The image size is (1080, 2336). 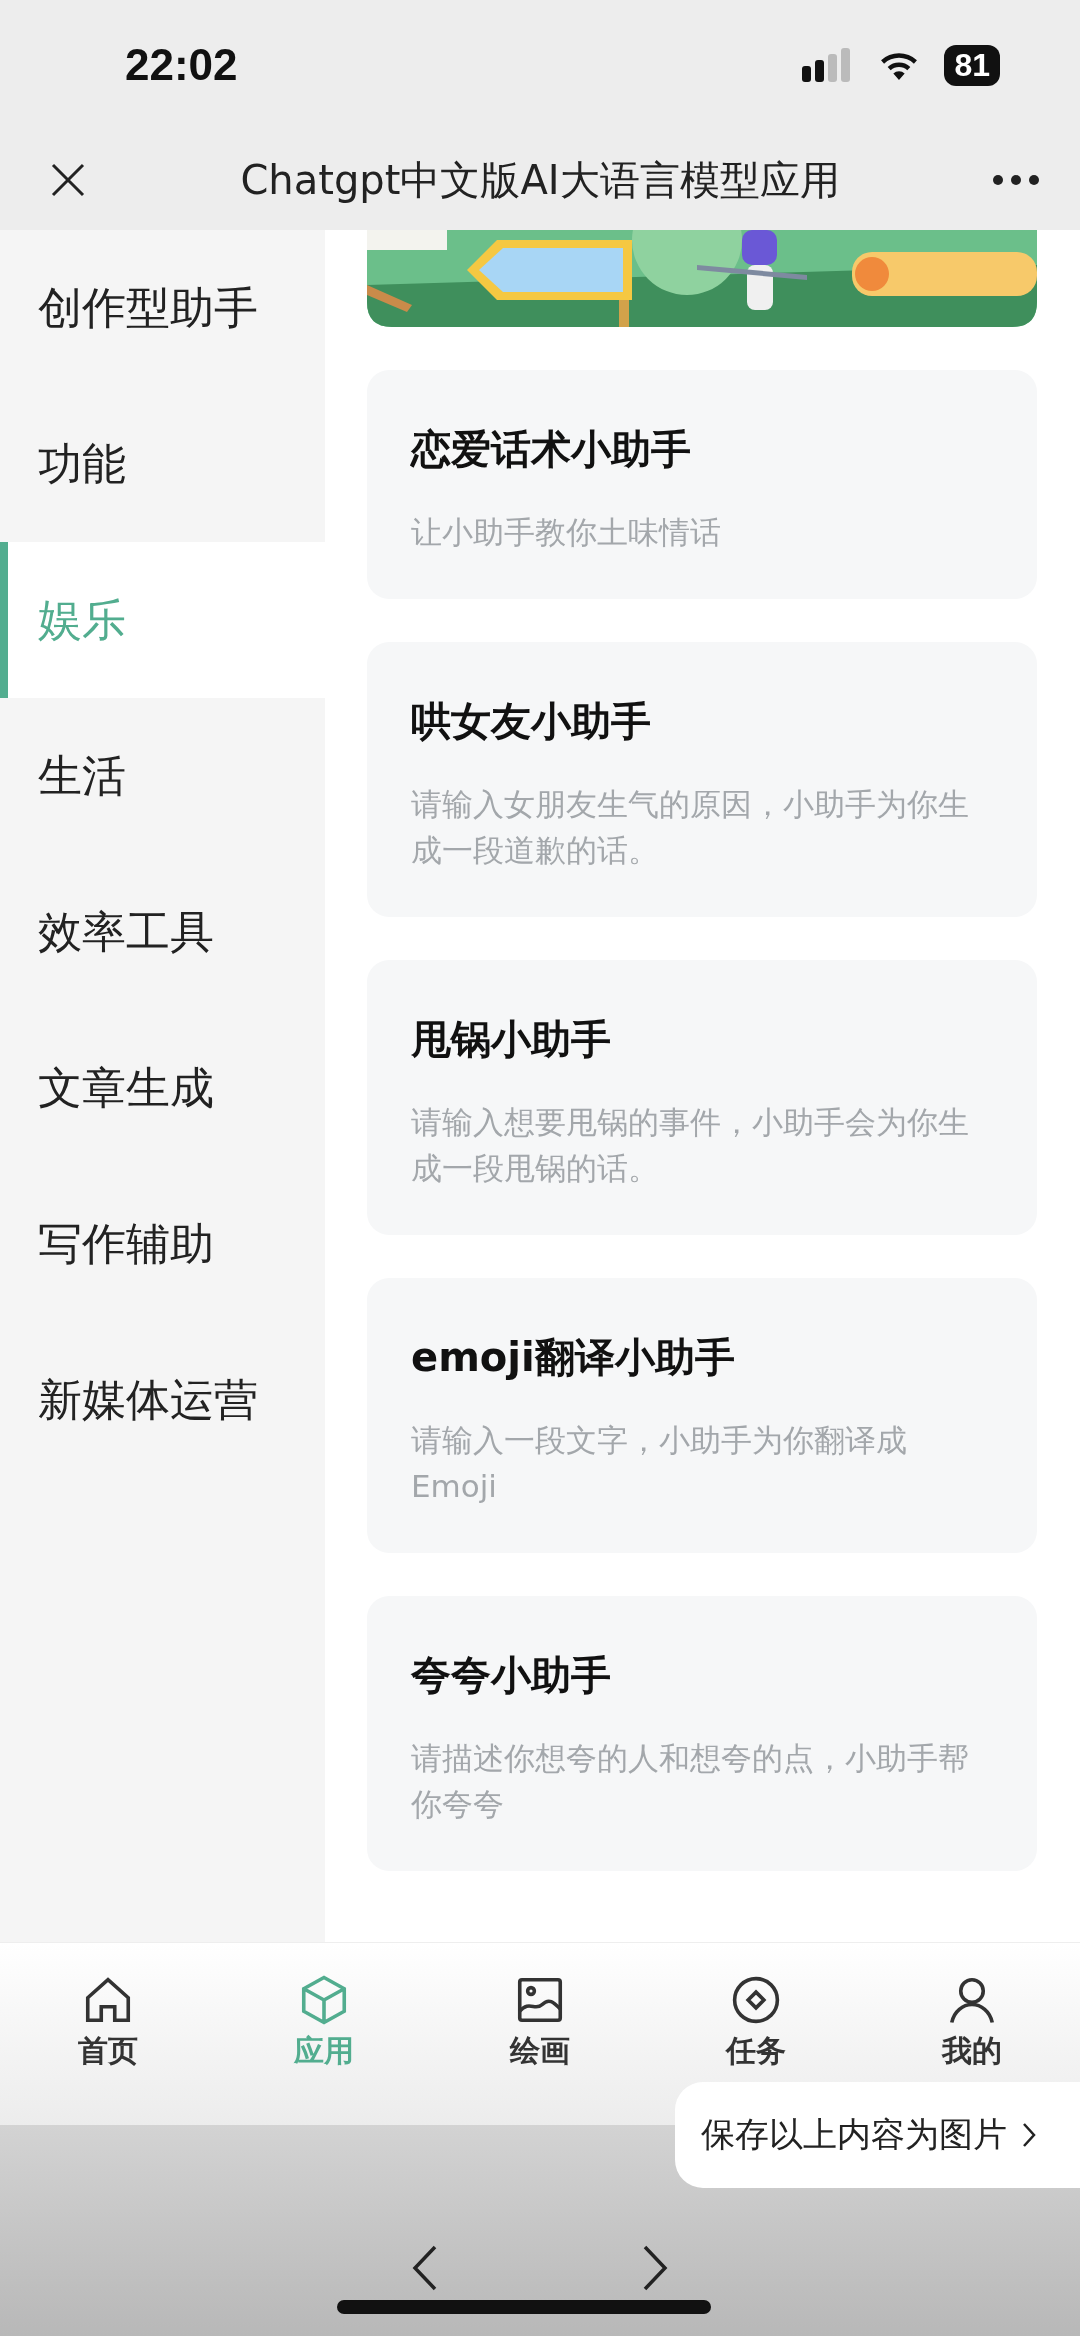 I want to click on assistant-card: 恋爱话术小助手 让小助手教你土味情话, so click(x=702, y=484).